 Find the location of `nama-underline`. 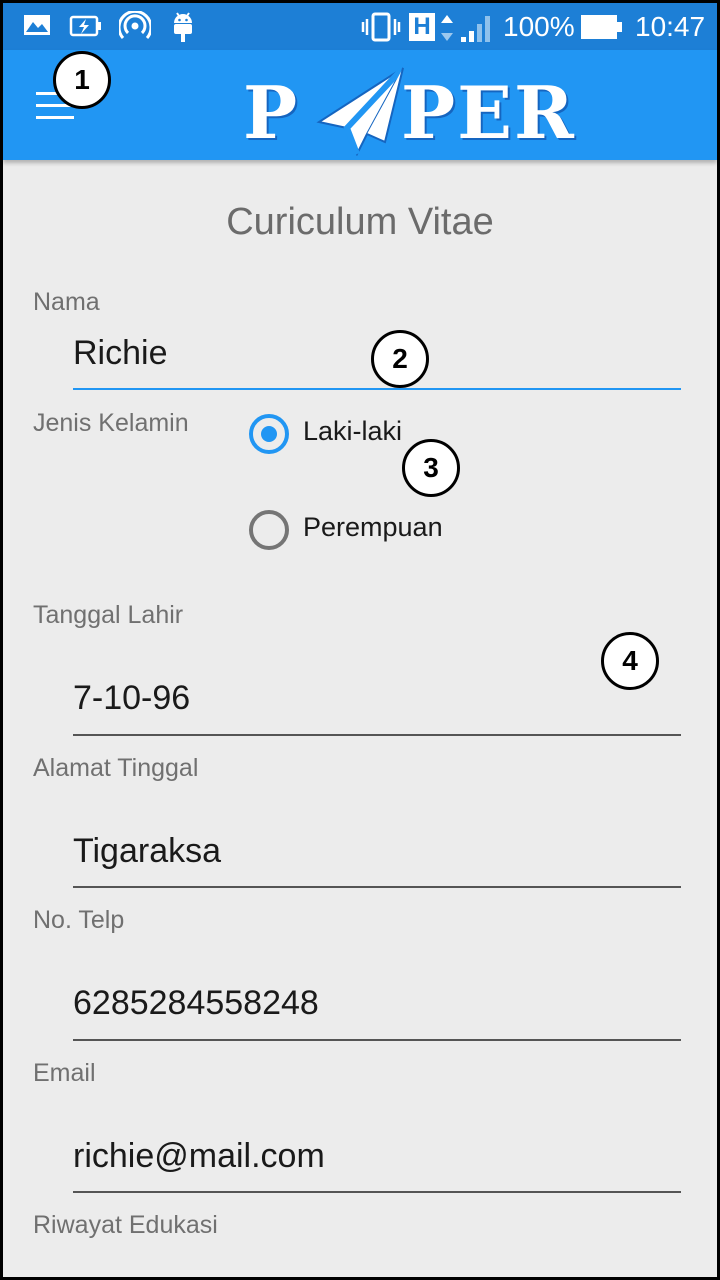

nama-underline is located at coordinates (377, 389).